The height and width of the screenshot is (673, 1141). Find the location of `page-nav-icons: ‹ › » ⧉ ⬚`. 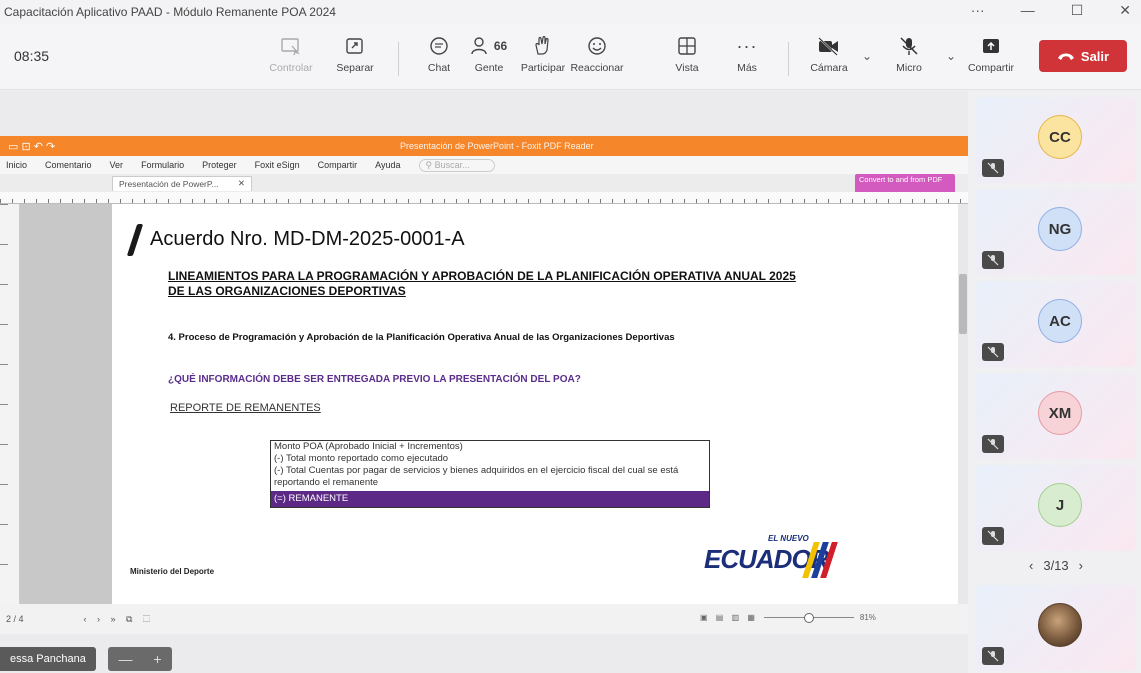

page-nav-icons: ‹ › » ⧉ ⬚ is located at coordinates (119, 619).